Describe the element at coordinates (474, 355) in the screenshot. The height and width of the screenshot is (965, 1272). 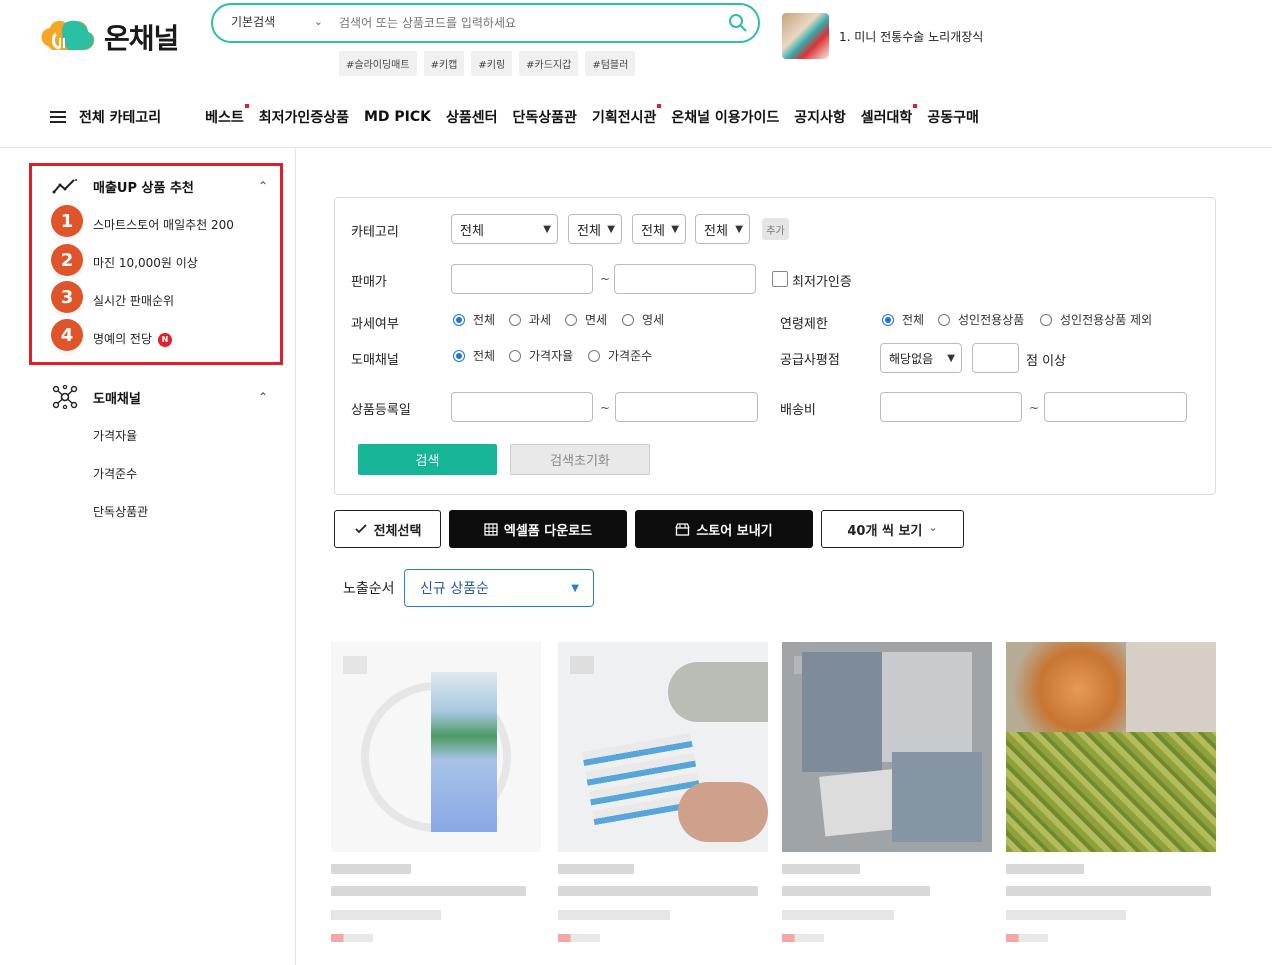
I see `channel-radio-all: 전체` at that location.